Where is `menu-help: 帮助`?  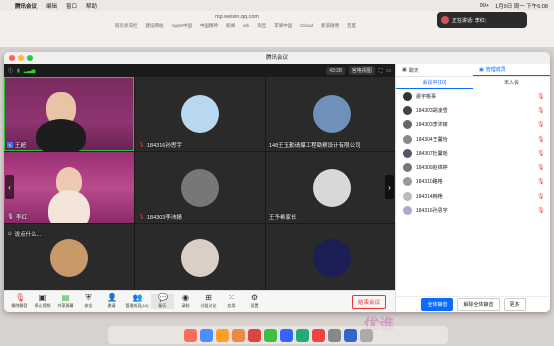 menu-help: 帮助 is located at coordinates (91, 6).